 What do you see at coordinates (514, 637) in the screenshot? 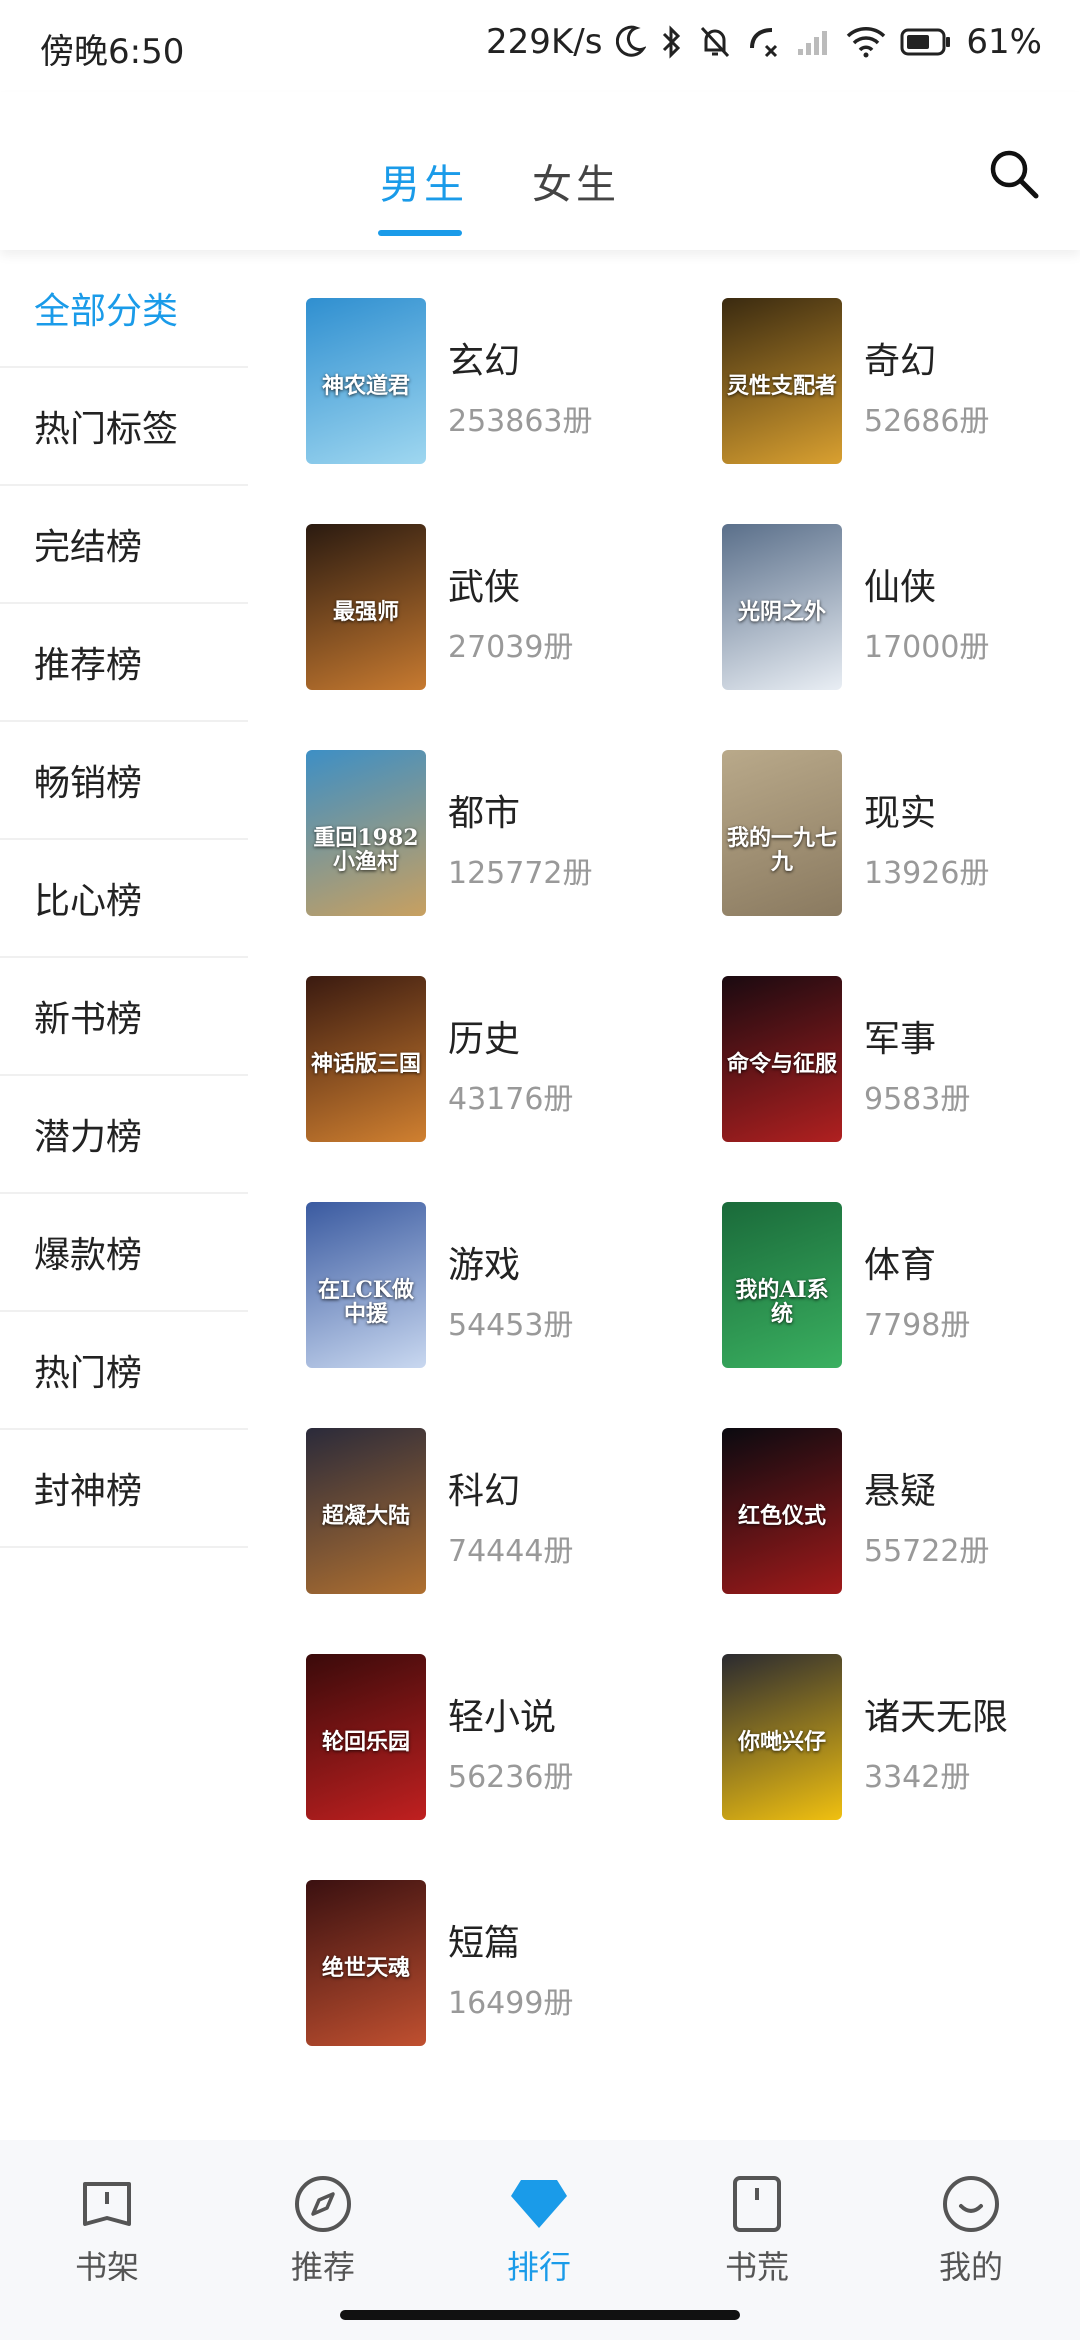
I see `genre-card: 最强师 武侠 27039册` at bounding box center [514, 637].